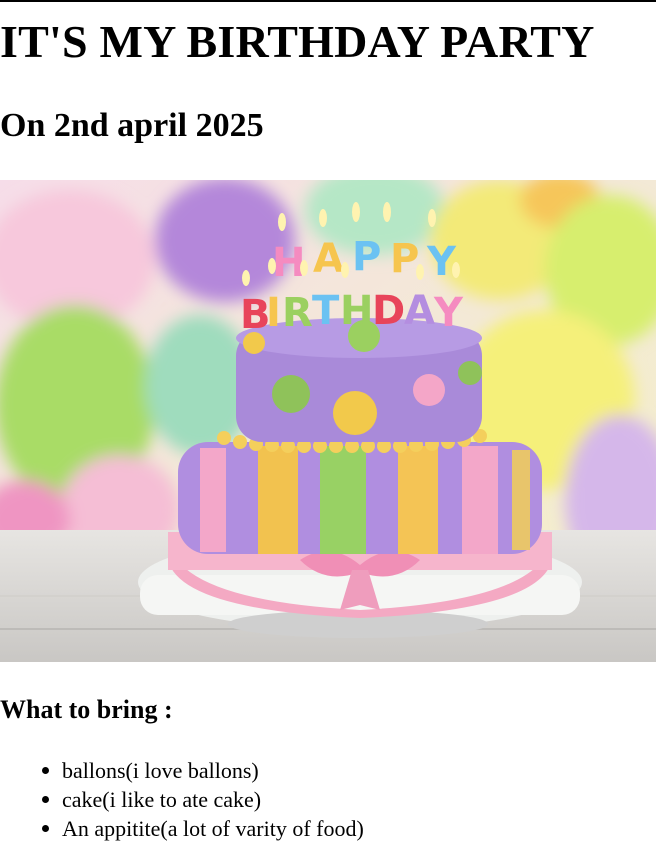 The image size is (656, 868). What do you see at coordinates (132, 125) in the screenshot?
I see `party-date: On 2nd april 2025` at bounding box center [132, 125].